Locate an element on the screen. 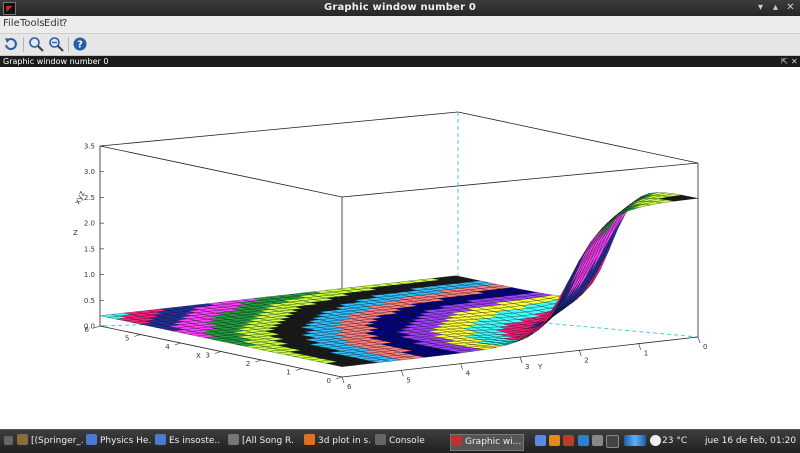 This screenshot has height=453, width=800. z-tick-label: 3.0 is located at coordinates (89, 172).